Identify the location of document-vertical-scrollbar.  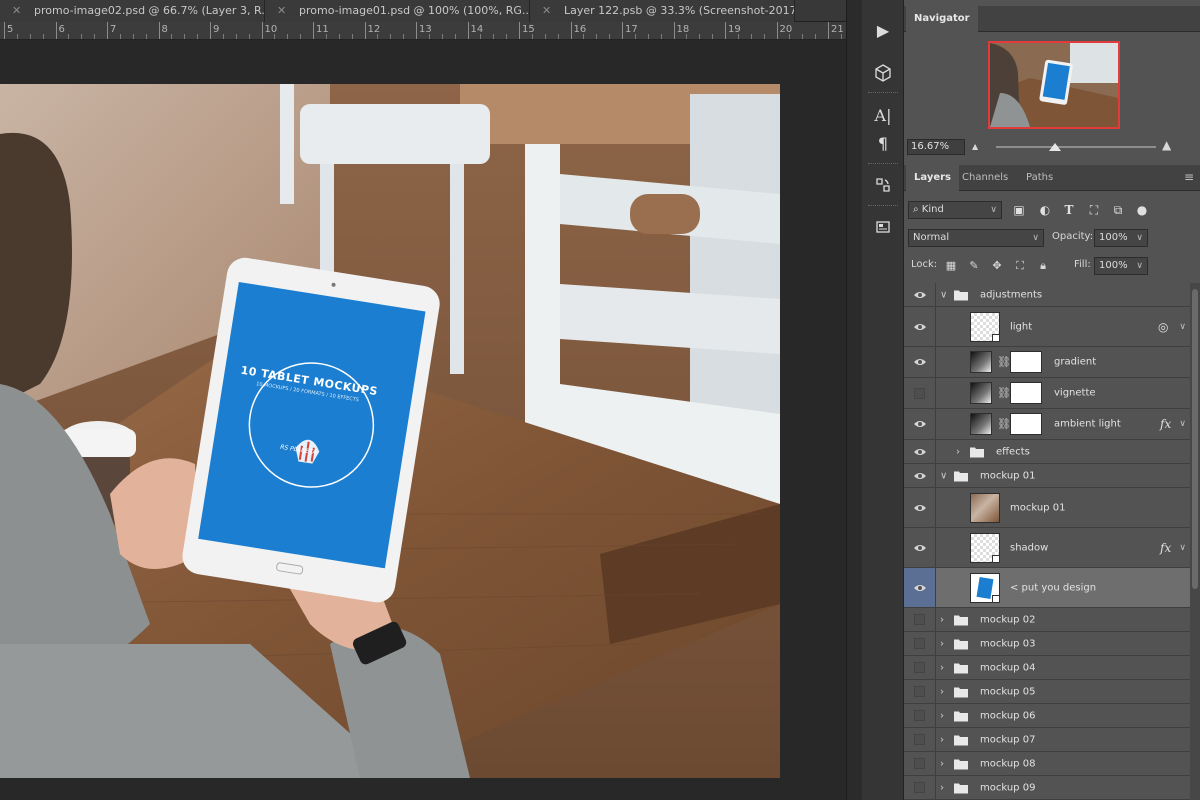
(854, 400).